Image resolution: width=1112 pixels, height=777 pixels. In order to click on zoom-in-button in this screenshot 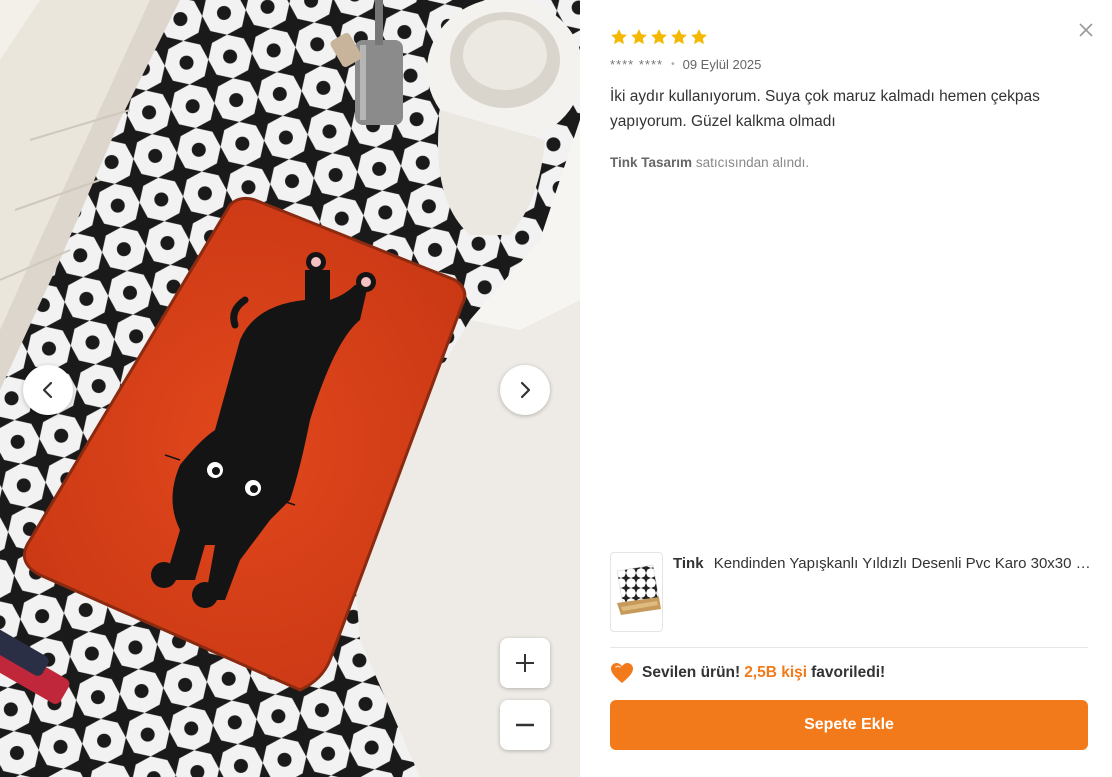, I will do `click(525, 663)`.